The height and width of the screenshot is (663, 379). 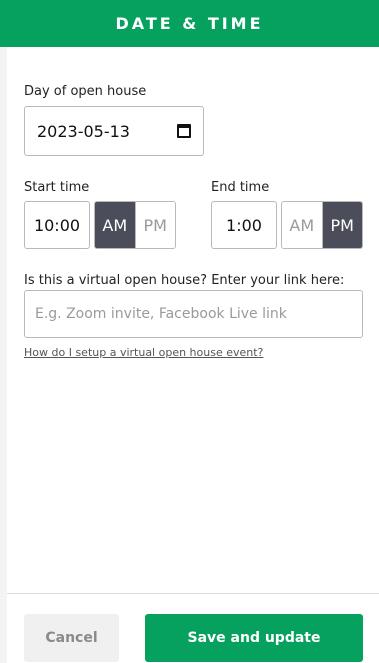 I want to click on end-ampm-toggle: AM PM, so click(x=322, y=225).